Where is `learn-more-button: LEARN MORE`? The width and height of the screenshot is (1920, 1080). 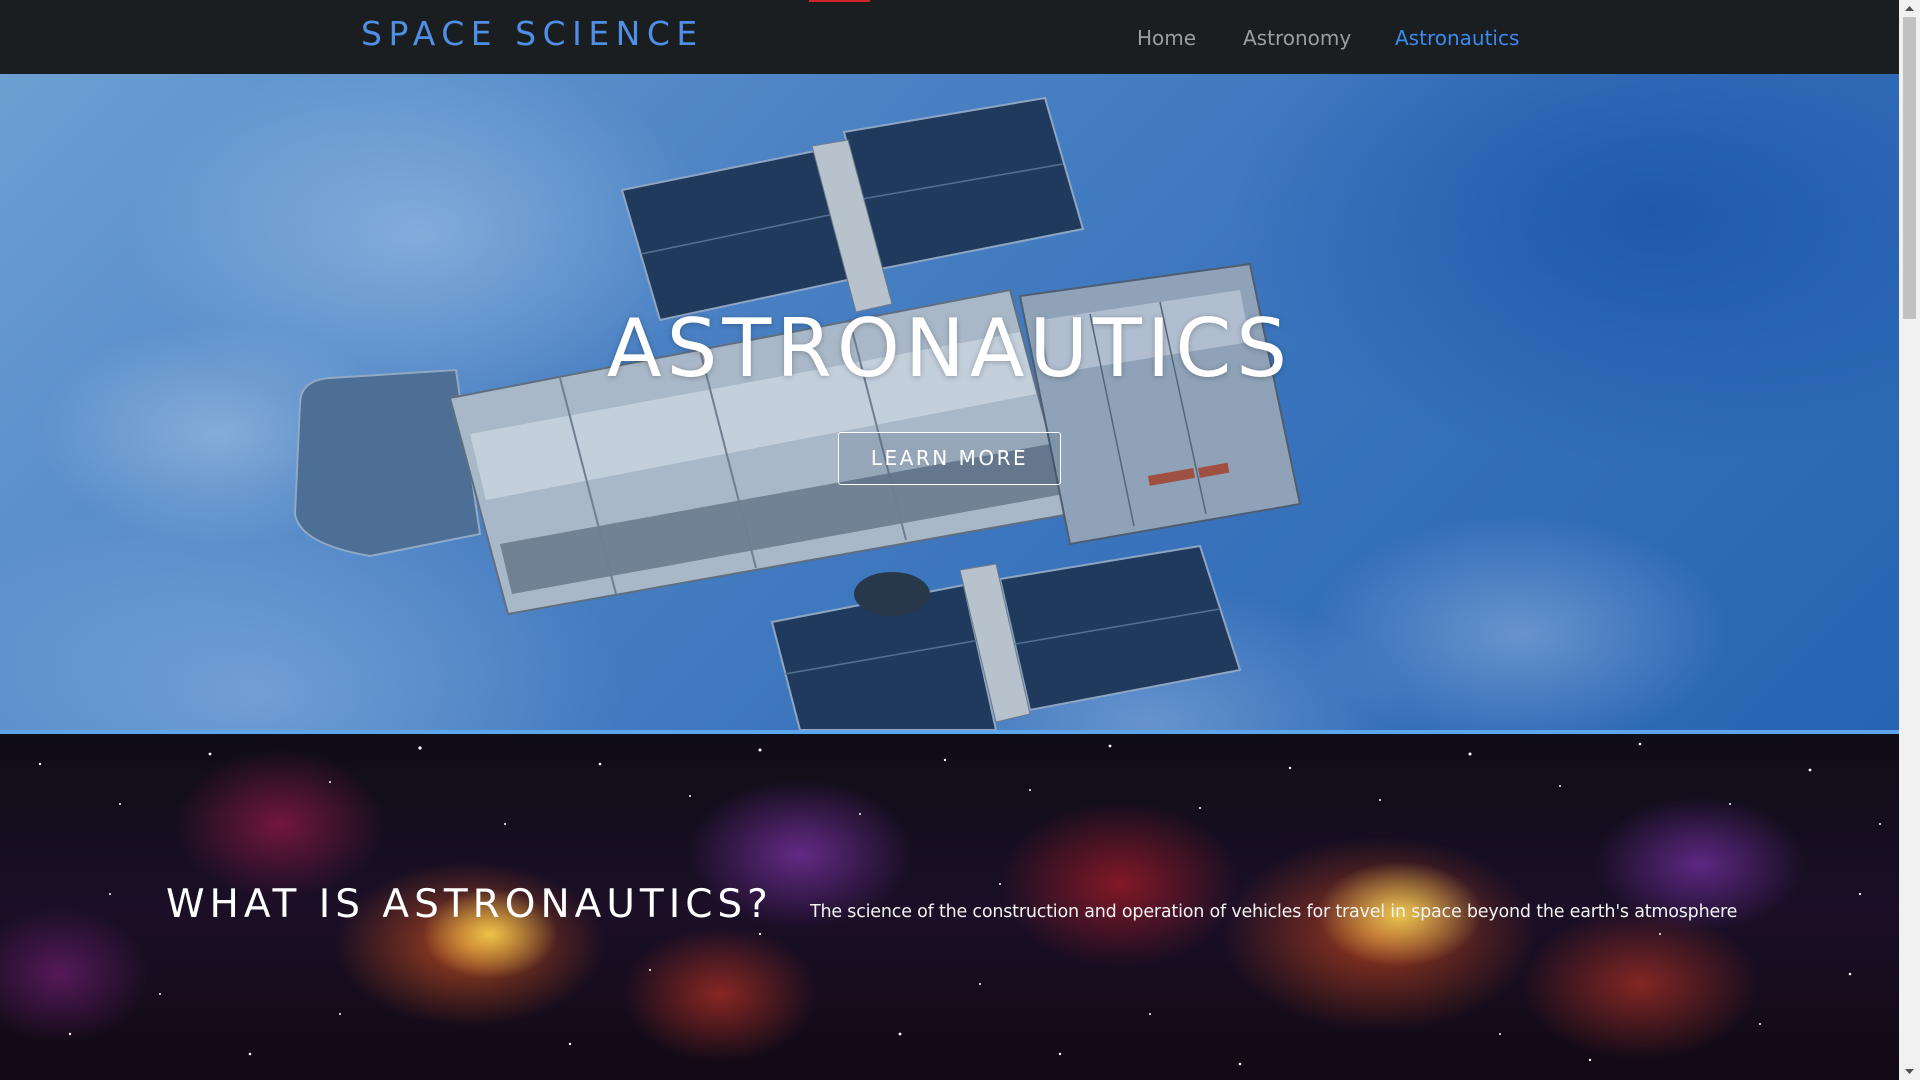 learn-more-button: LEARN MORE is located at coordinates (949, 458).